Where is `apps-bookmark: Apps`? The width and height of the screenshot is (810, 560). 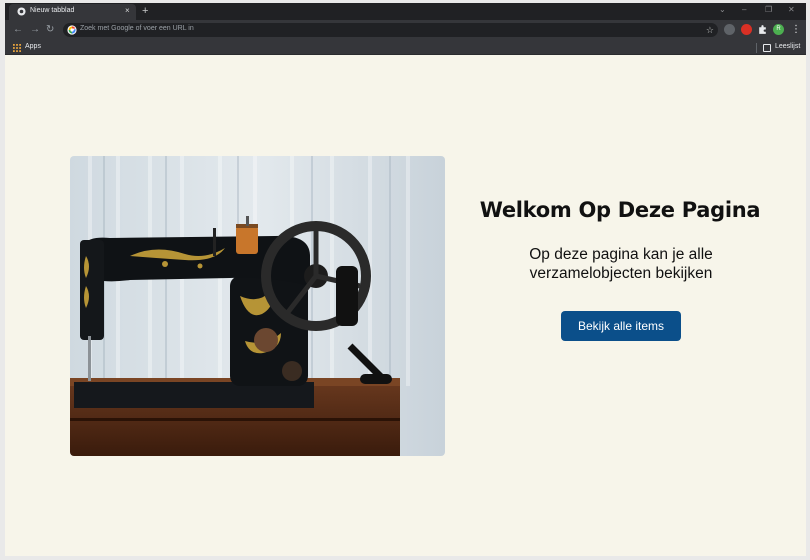 apps-bookmark: Apps is located at coordinates (33, 46).